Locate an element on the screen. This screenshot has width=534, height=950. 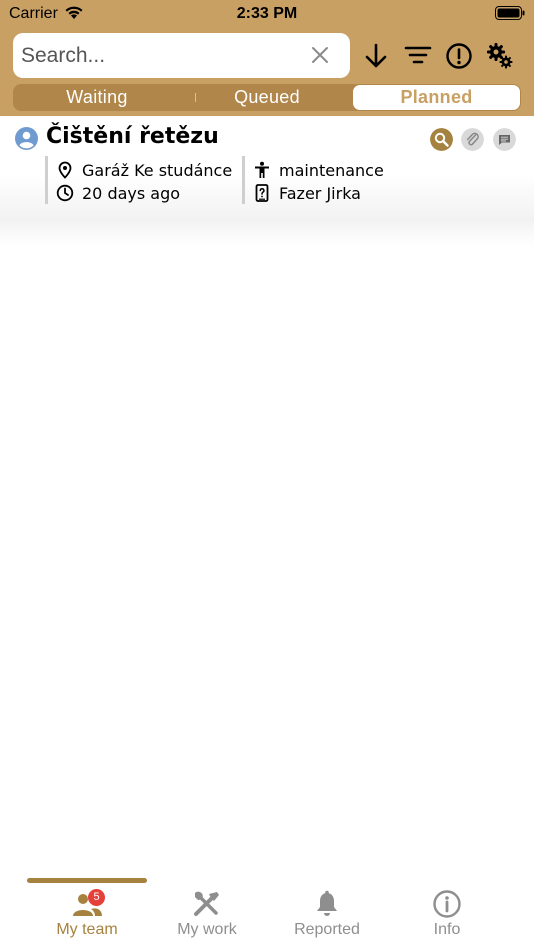
task-time-row: 20 days ago is located at coordinates (118, 193).